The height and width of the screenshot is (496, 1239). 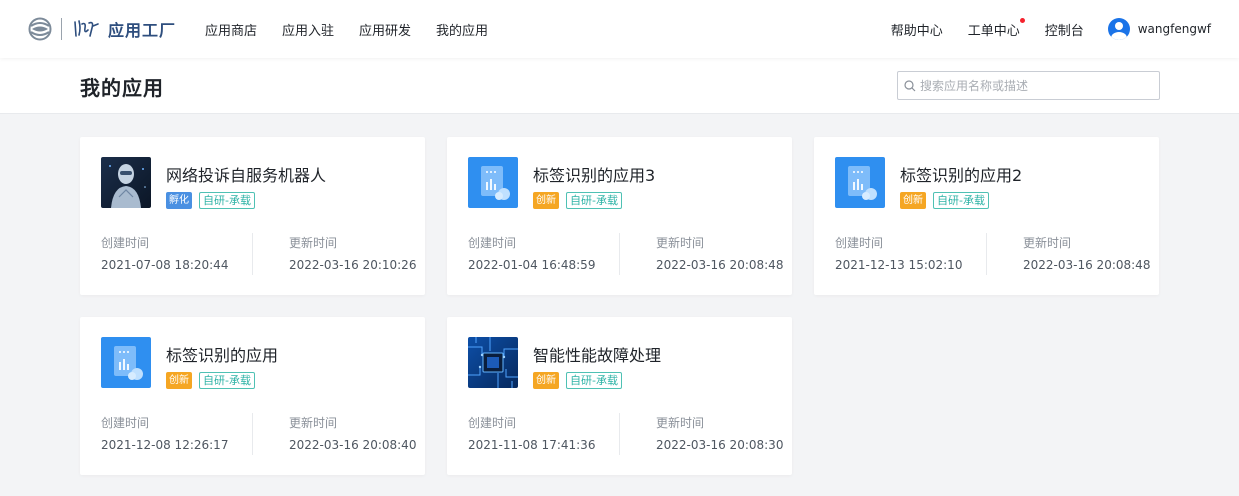 I want to click on created-time: 2021-12-08 12:26:17, so click(x=165, y=445).